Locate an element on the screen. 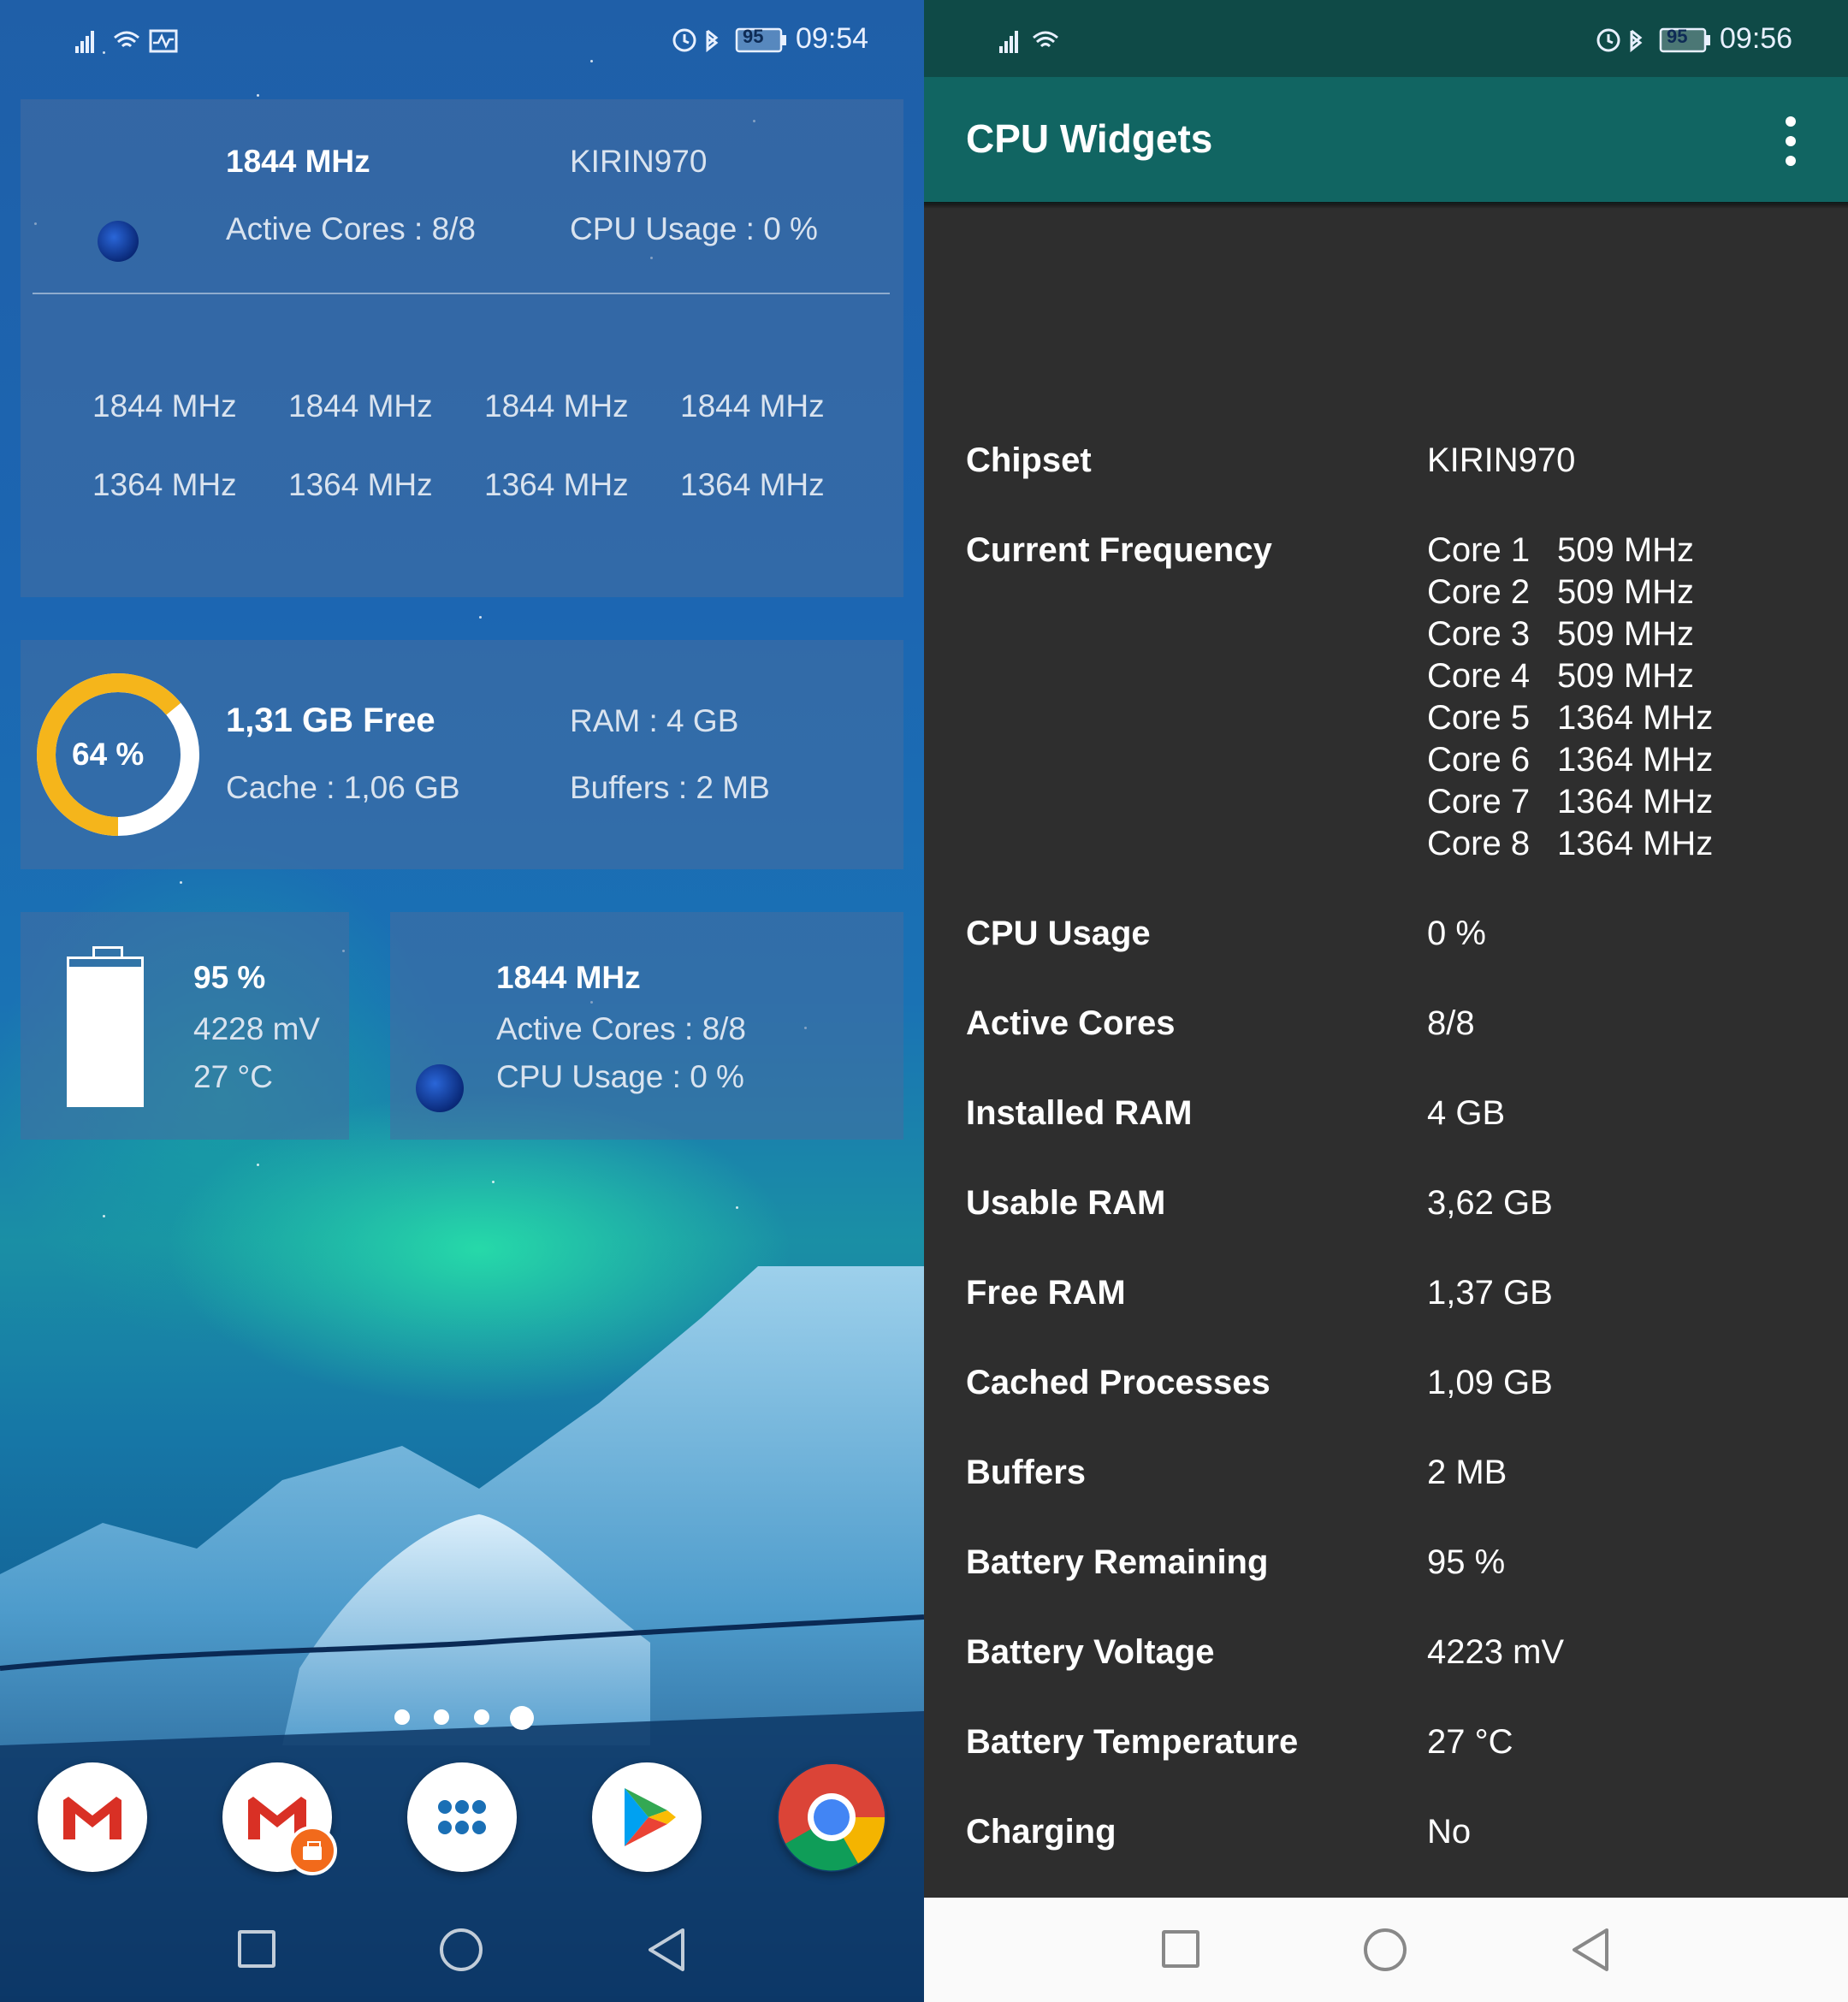 The image size is (1848, 2002). core-name: Core 6 is located at coordinates (1479, 760).